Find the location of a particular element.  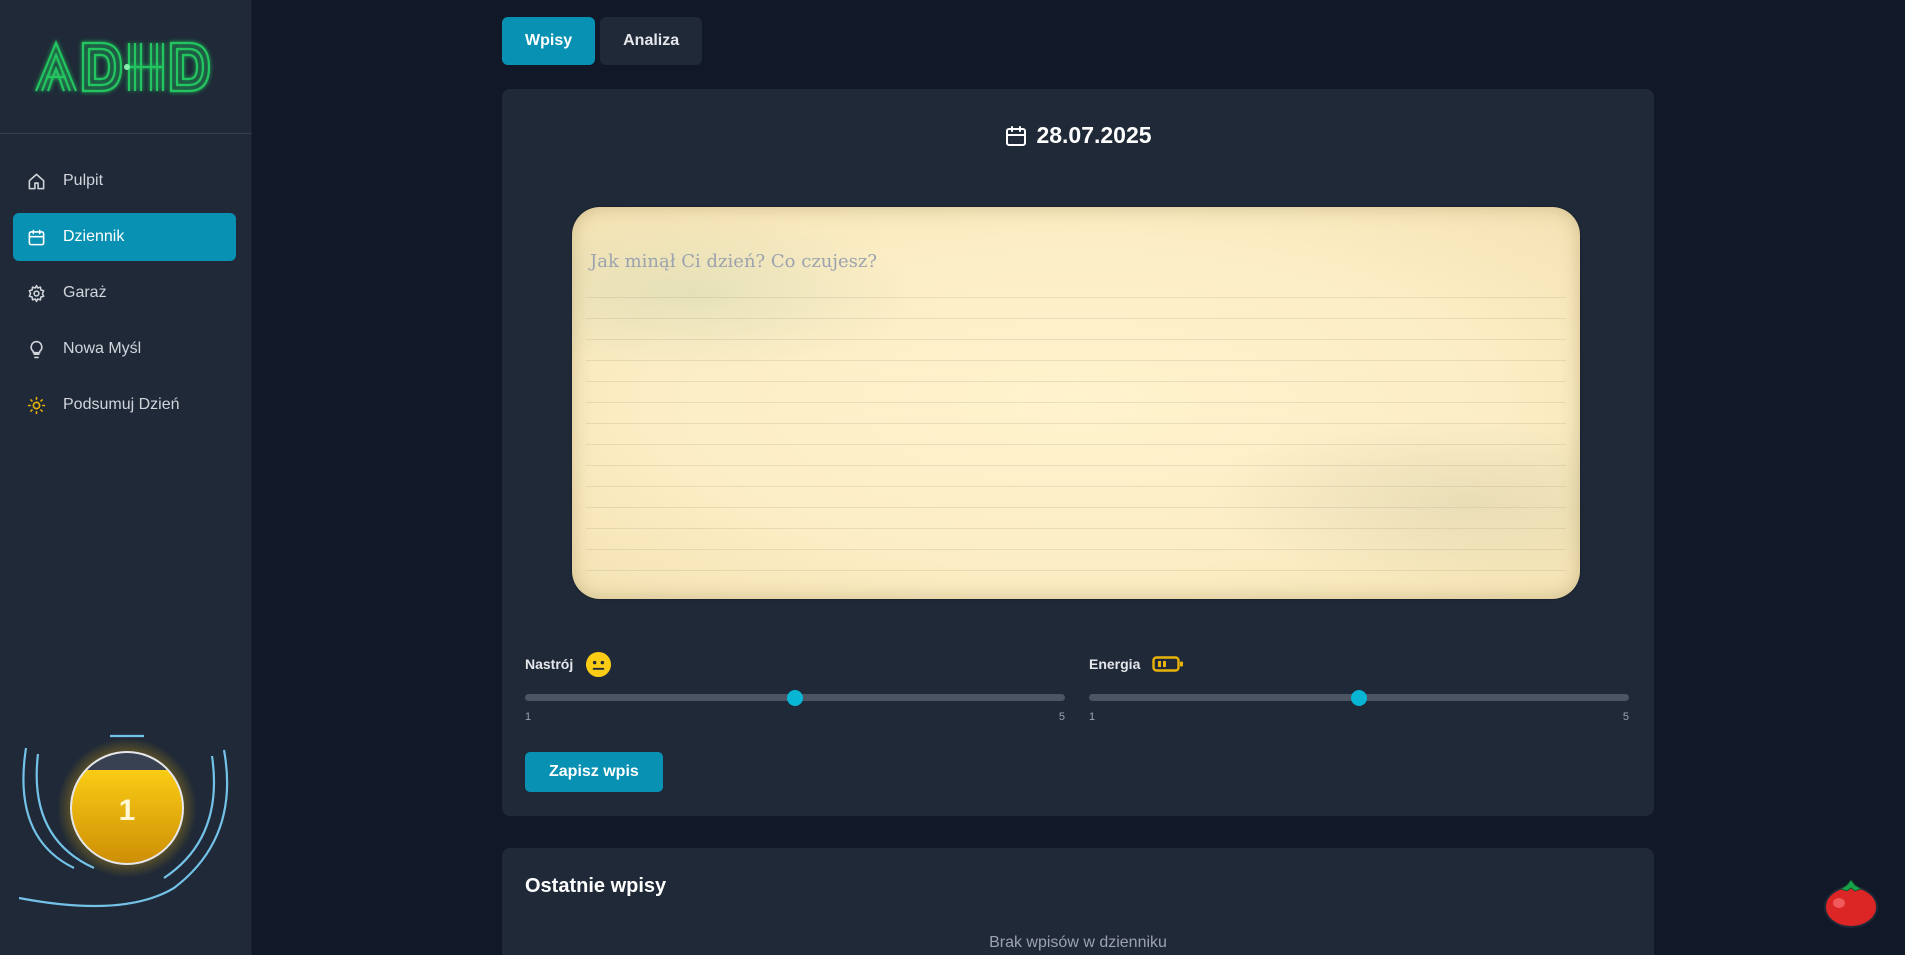

sidebar-item-label: Podsumuj Dzień is located at coordinates (121, 404).